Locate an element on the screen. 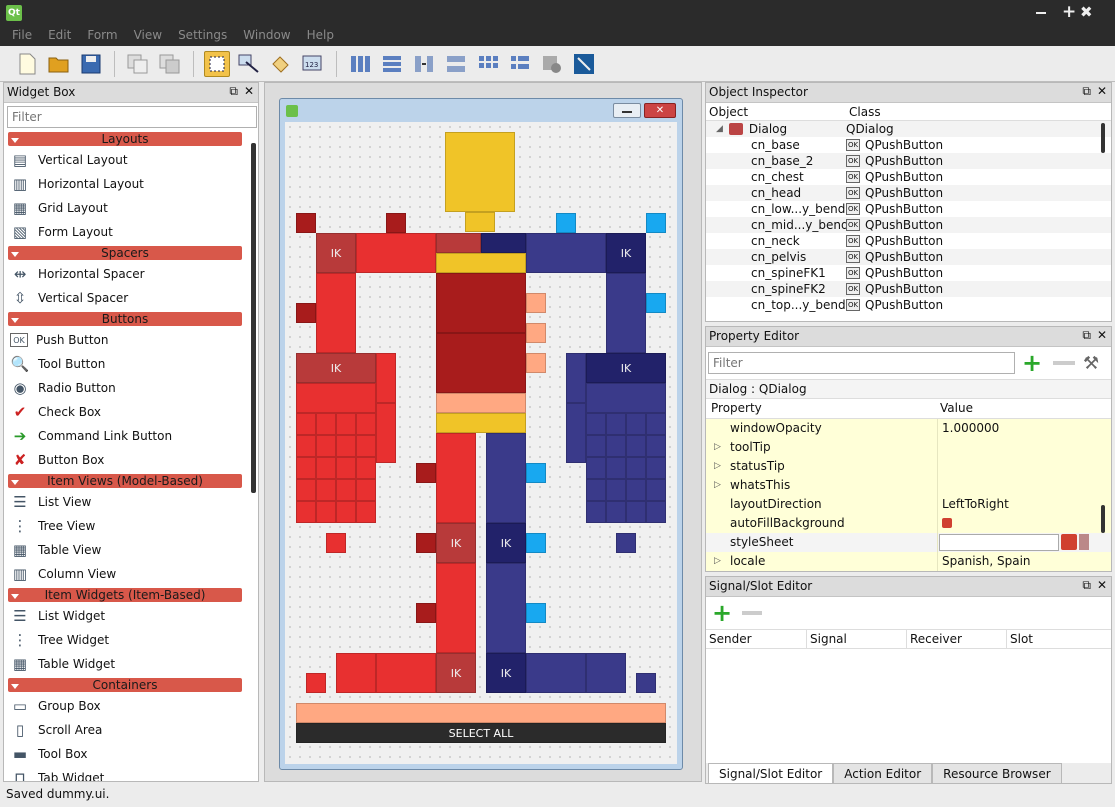 The width and height of the screenshot is (1115, 807). property-row: layoutDirection LeftToRight is located at coordinates (908, 504).